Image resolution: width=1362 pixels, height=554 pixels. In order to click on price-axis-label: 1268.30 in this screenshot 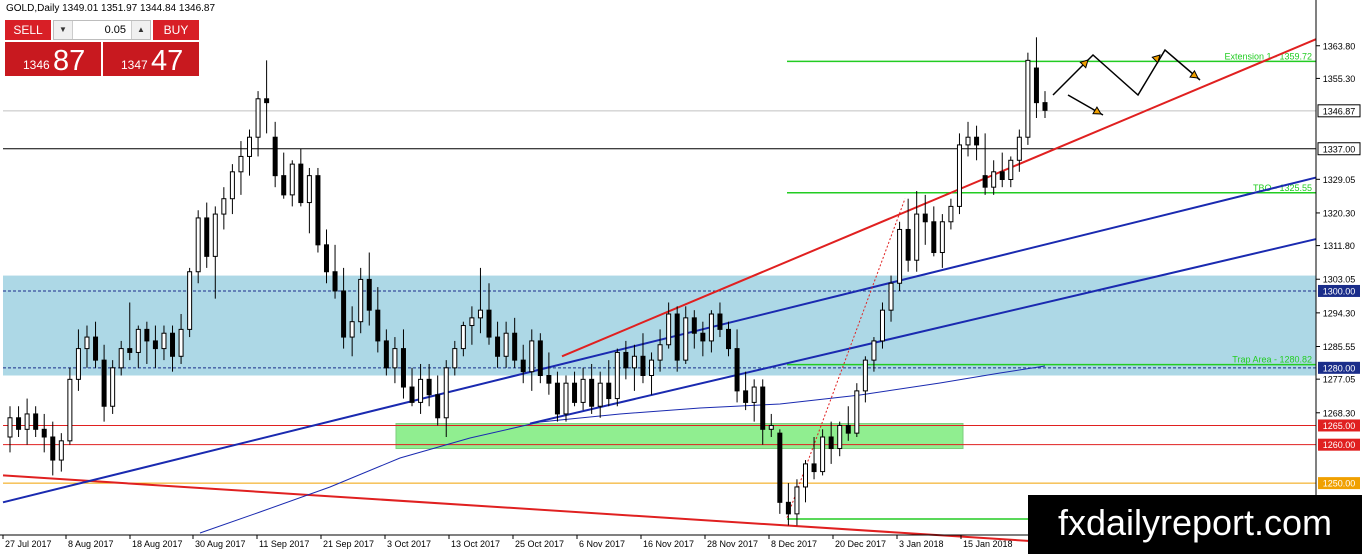, I will do `click(1339, 413)`.